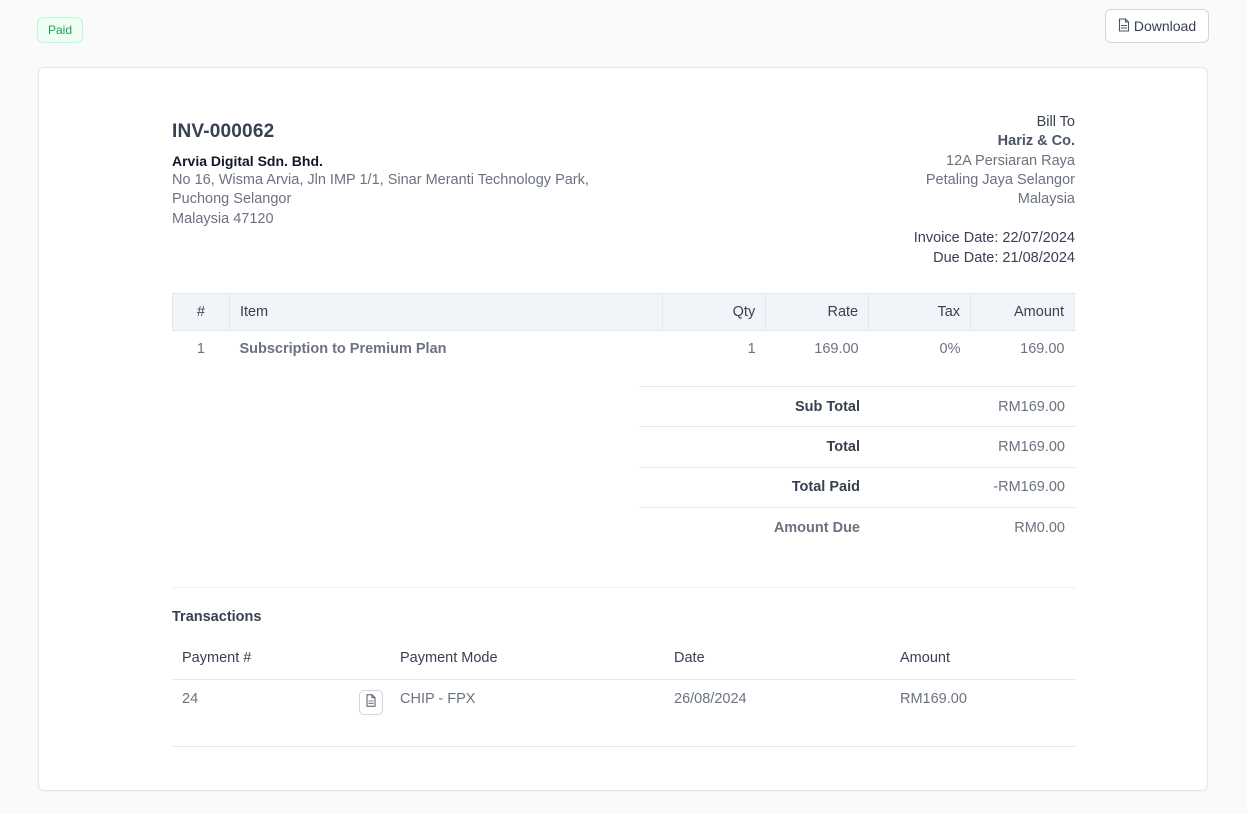 This screenshot has width=1247, height=814. What do you see at coordinates (1000, 179) in the screenshot?
I see `client-address-line: Petaling Jaya Selangor` at bounding box center [1000, 179].